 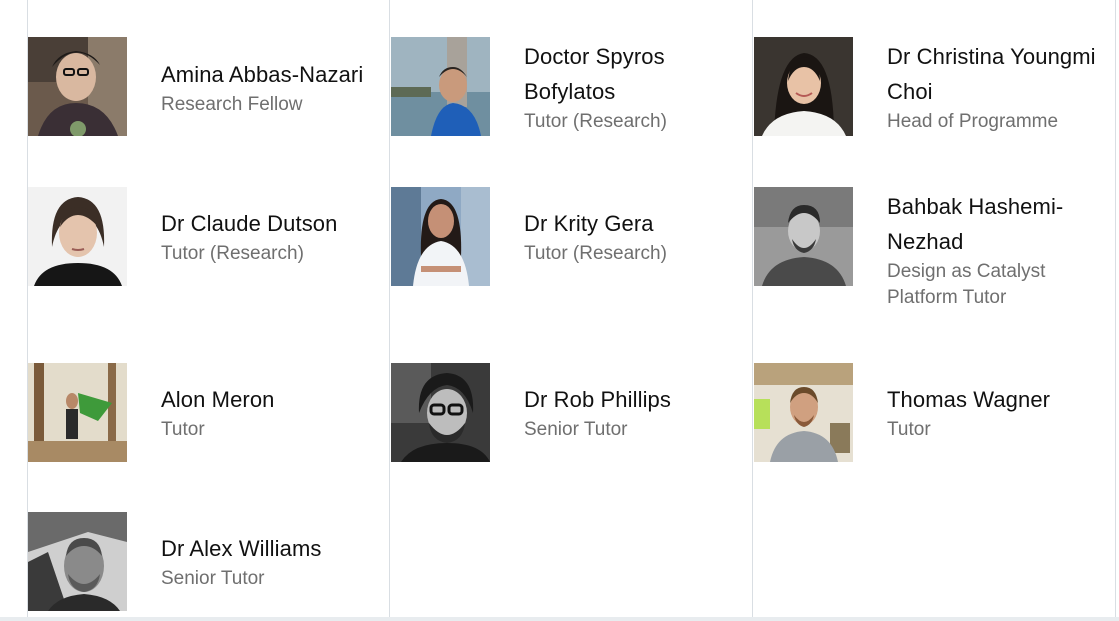 I want to click on staff-name: Dr Alex Williams, so click(x=276, y=548).